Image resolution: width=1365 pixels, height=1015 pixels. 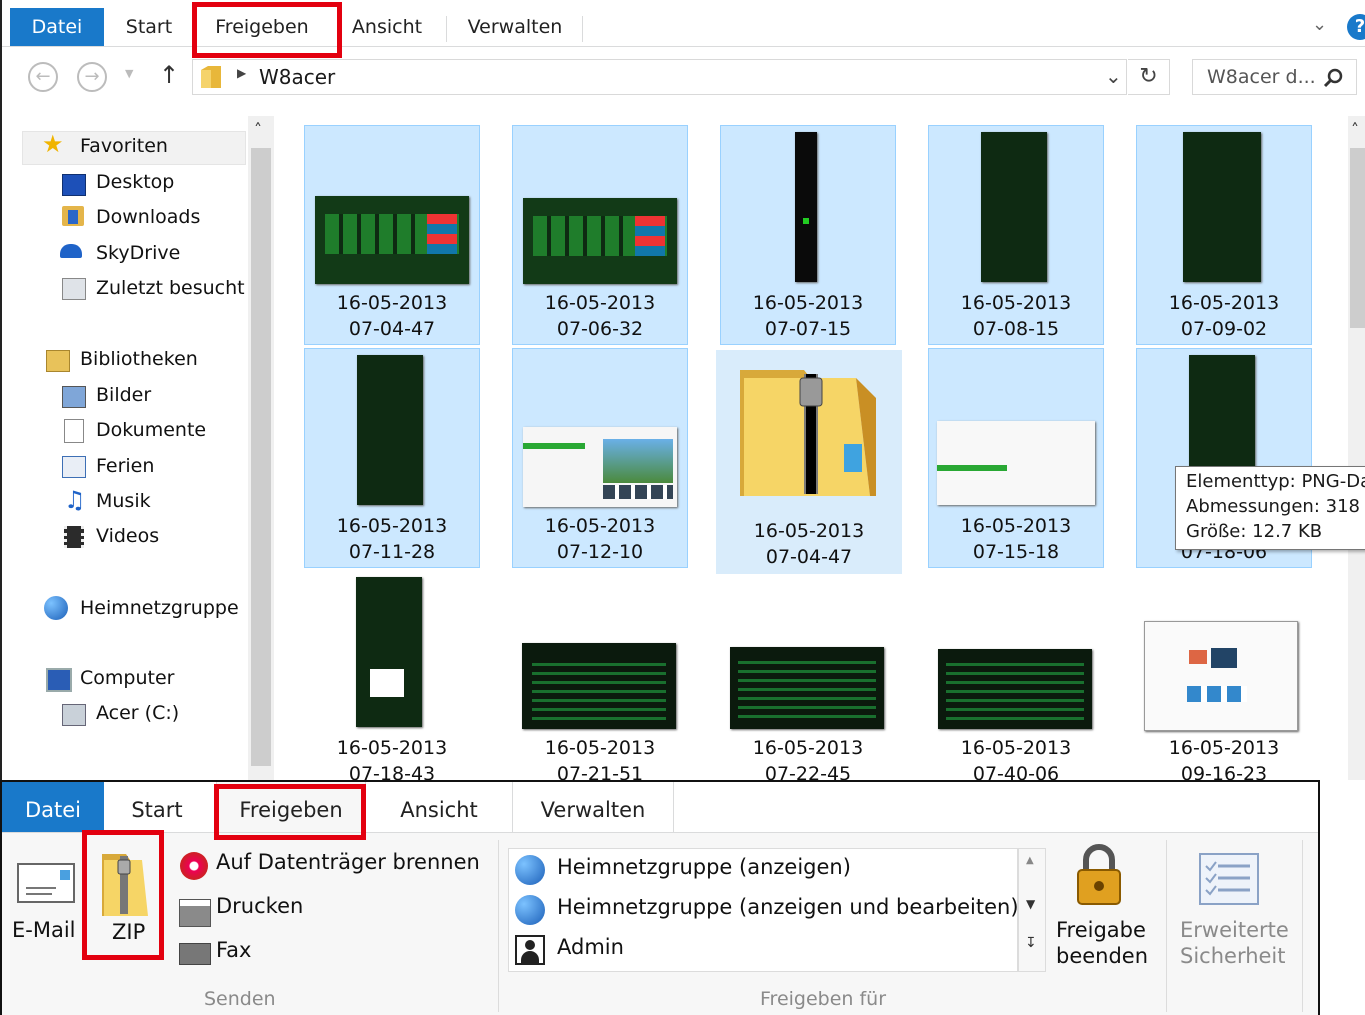 What do you see at coordinates (704, 867) in the screenshot?
I see `share-homegroup-view: Heimnetzgruppe (anzeigen)` at bounding box center [704, 867].